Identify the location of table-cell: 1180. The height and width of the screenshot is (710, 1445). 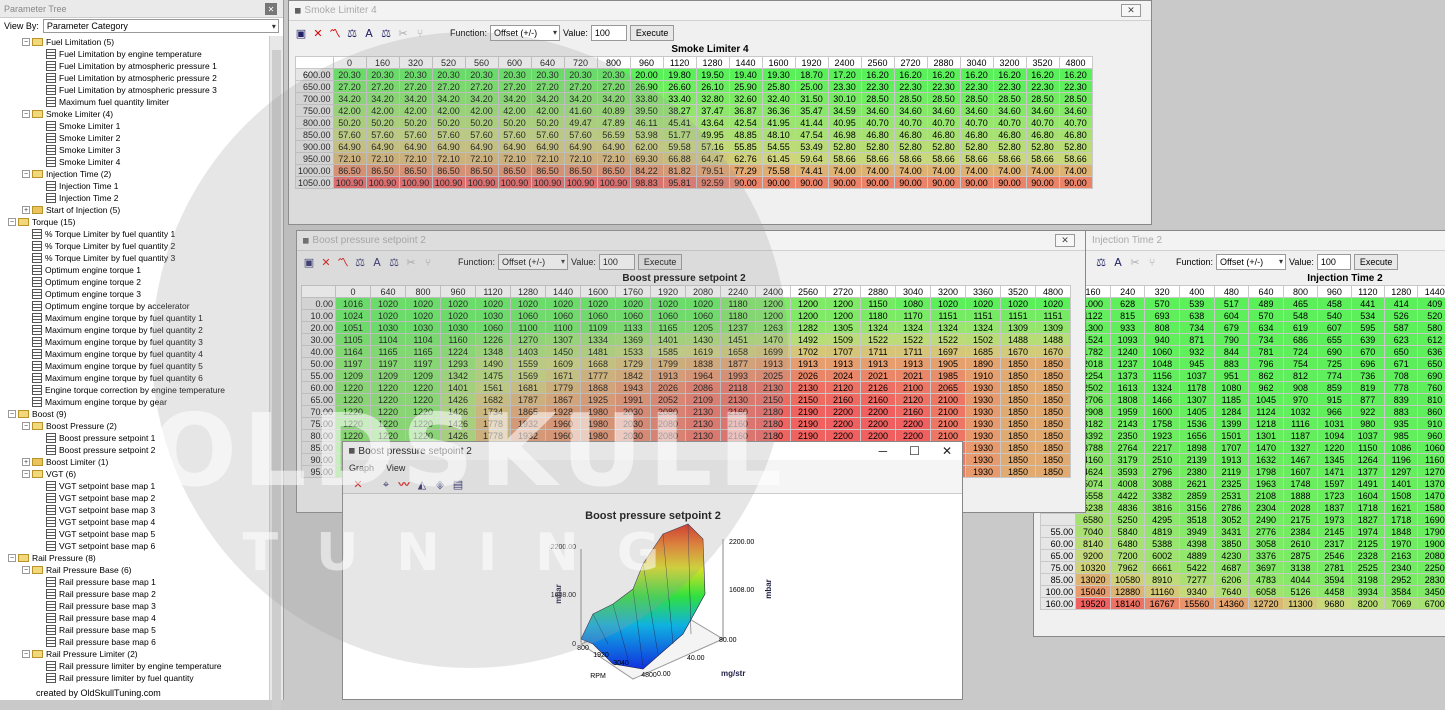
(738, 316).